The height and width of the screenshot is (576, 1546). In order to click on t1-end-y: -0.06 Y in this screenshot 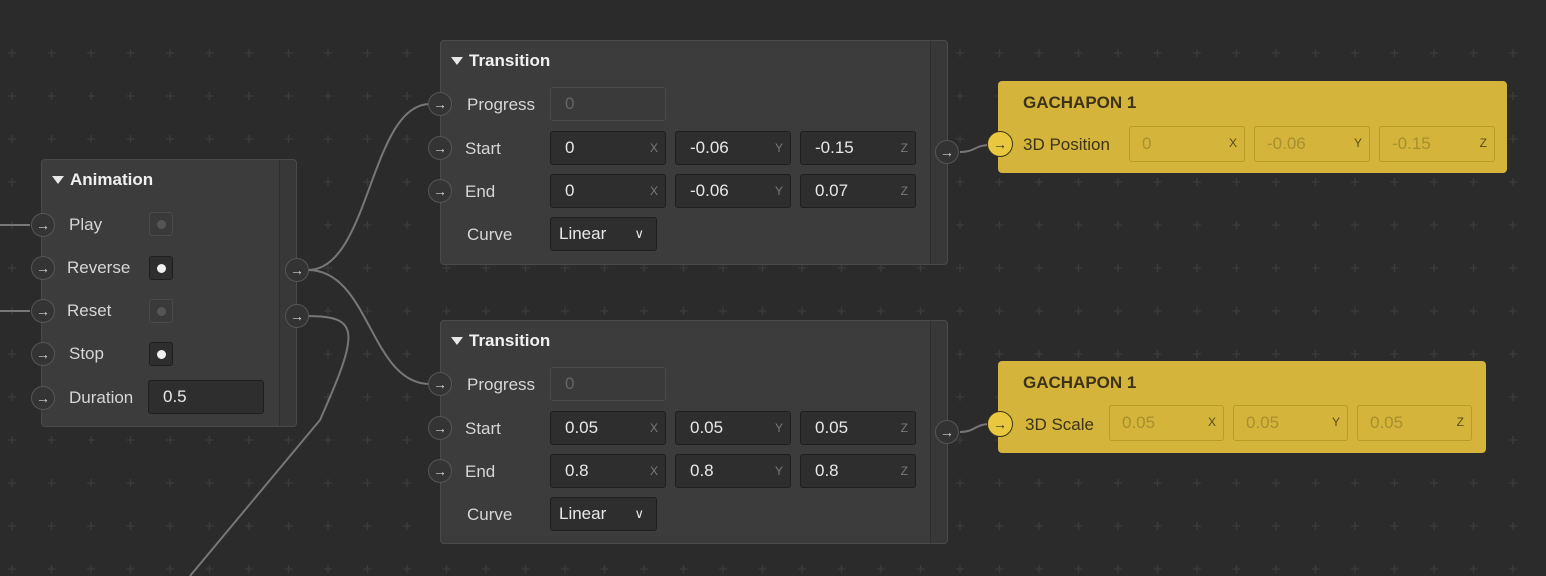, I will do `click(733, 191)`.